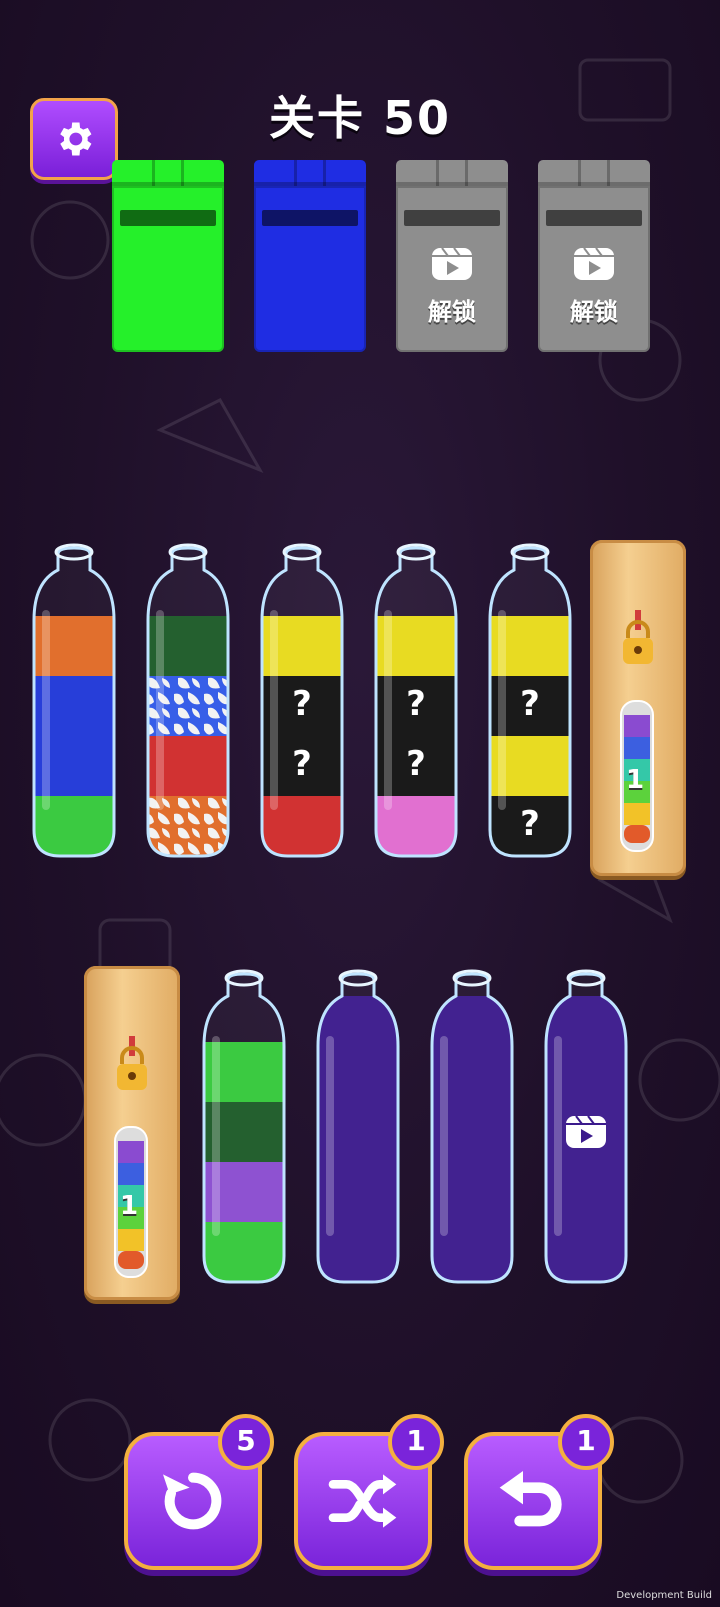 This screenshot has height=1607, width=720. Describe the element at coordinates (192, 1501) in the screenshot. I see `restart-icon` at that location.